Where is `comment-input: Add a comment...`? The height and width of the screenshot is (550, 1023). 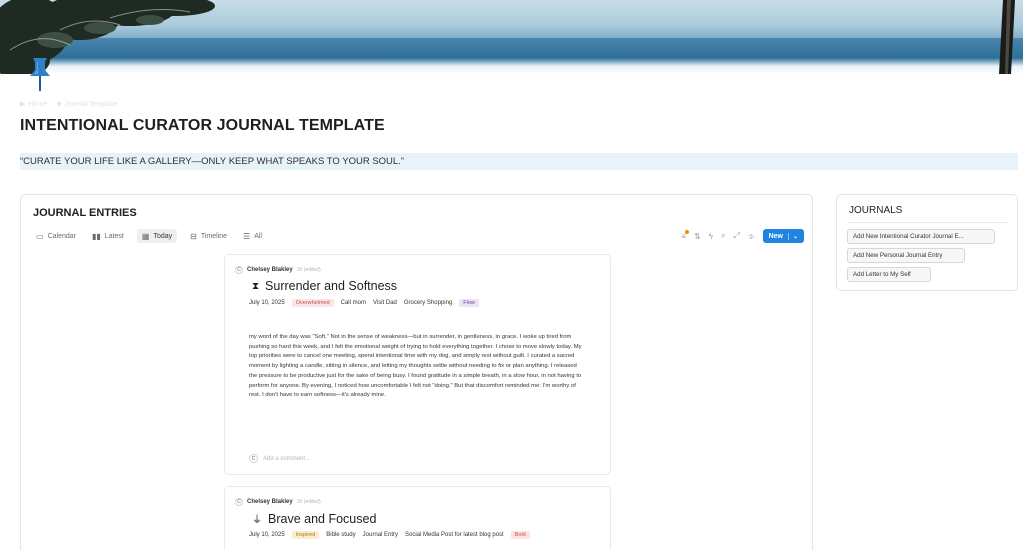 comment-input: Add a comment... is located at coordinates (286, 459).